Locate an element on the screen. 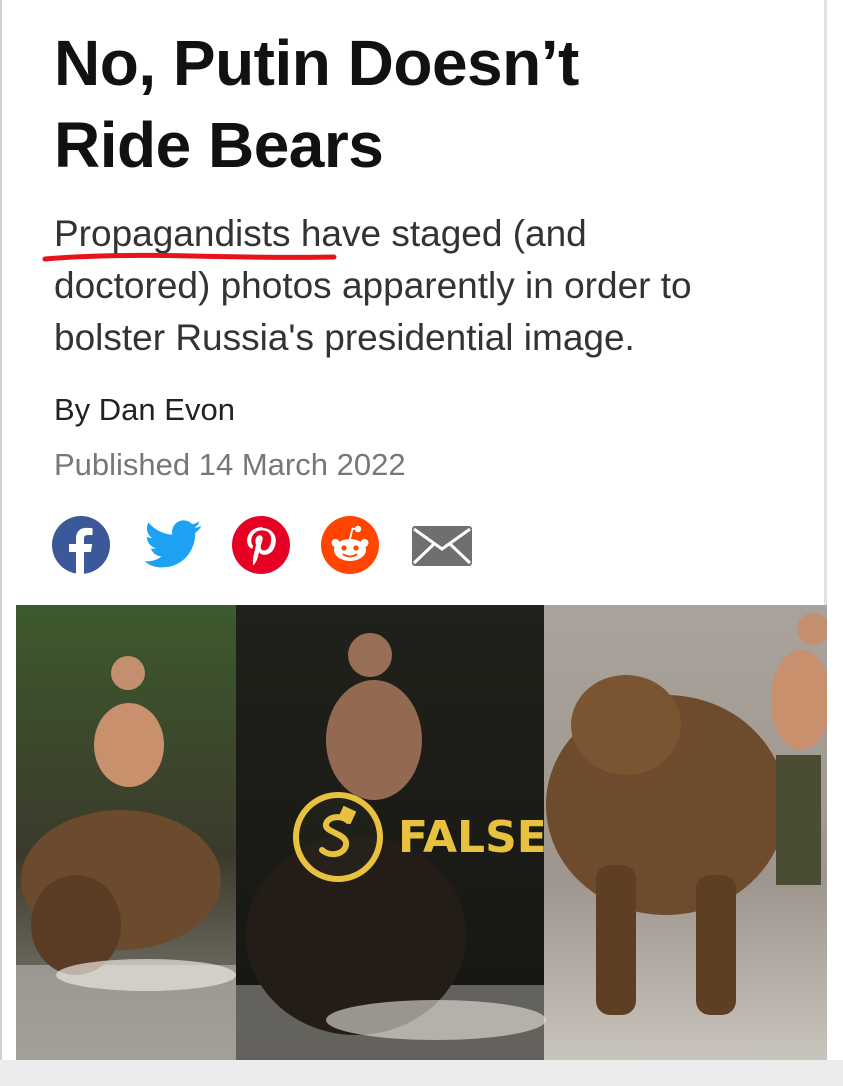  pinterest-icon is located at coordinates (261, 545).